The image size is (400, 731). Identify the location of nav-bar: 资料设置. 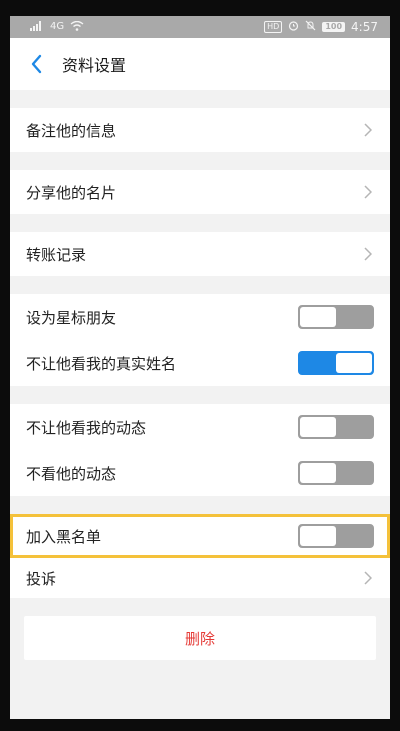
(200, 64).